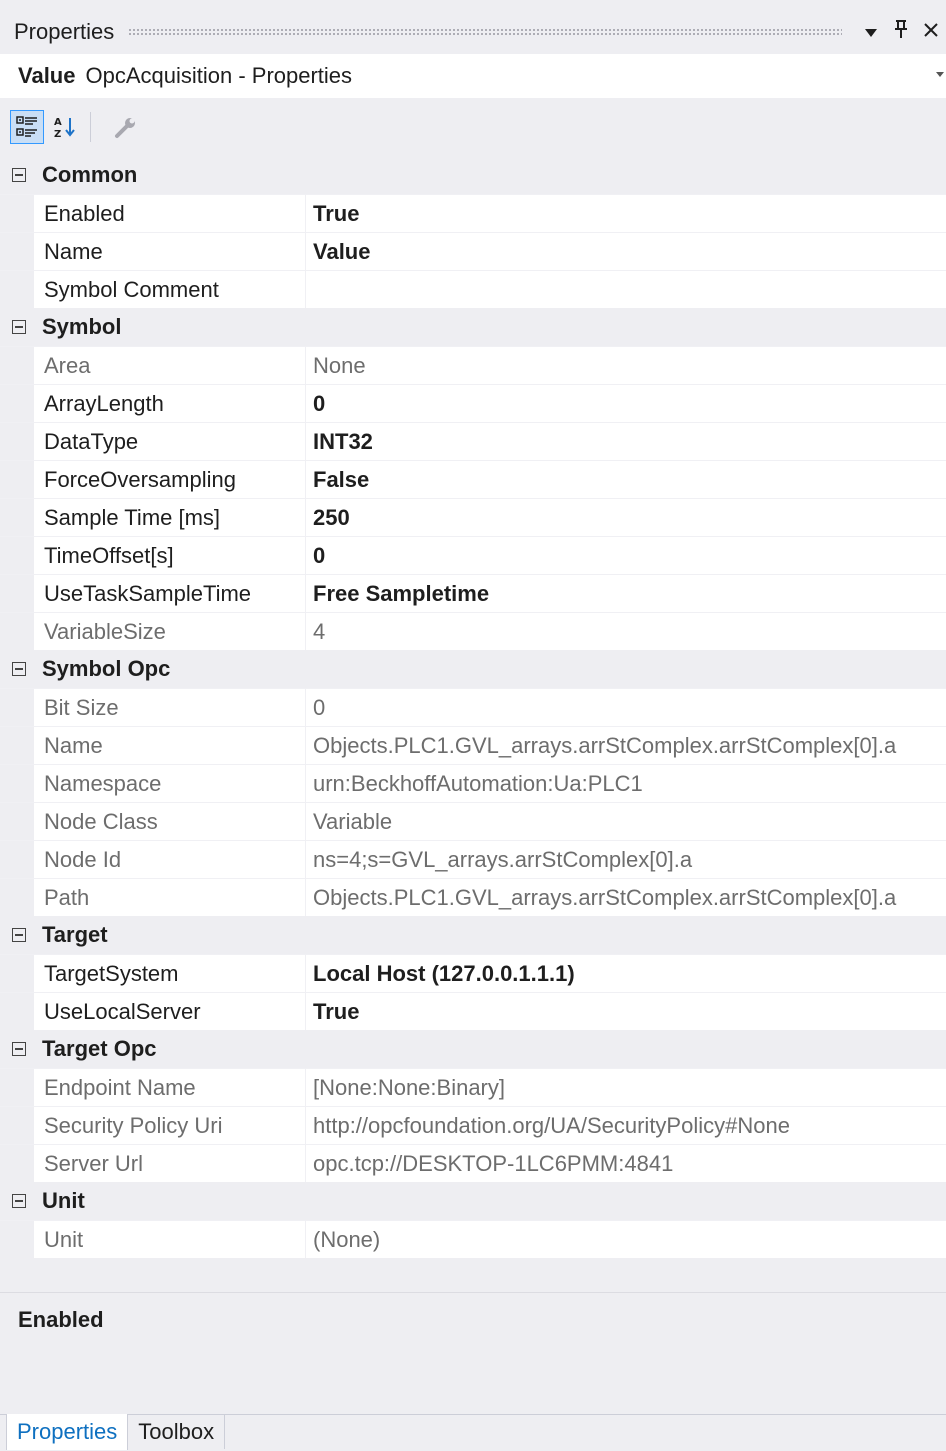  Describe the element at coordinates (109, 555) in the screenshot. I see `property-label: TimeOffset[s]` at that location.